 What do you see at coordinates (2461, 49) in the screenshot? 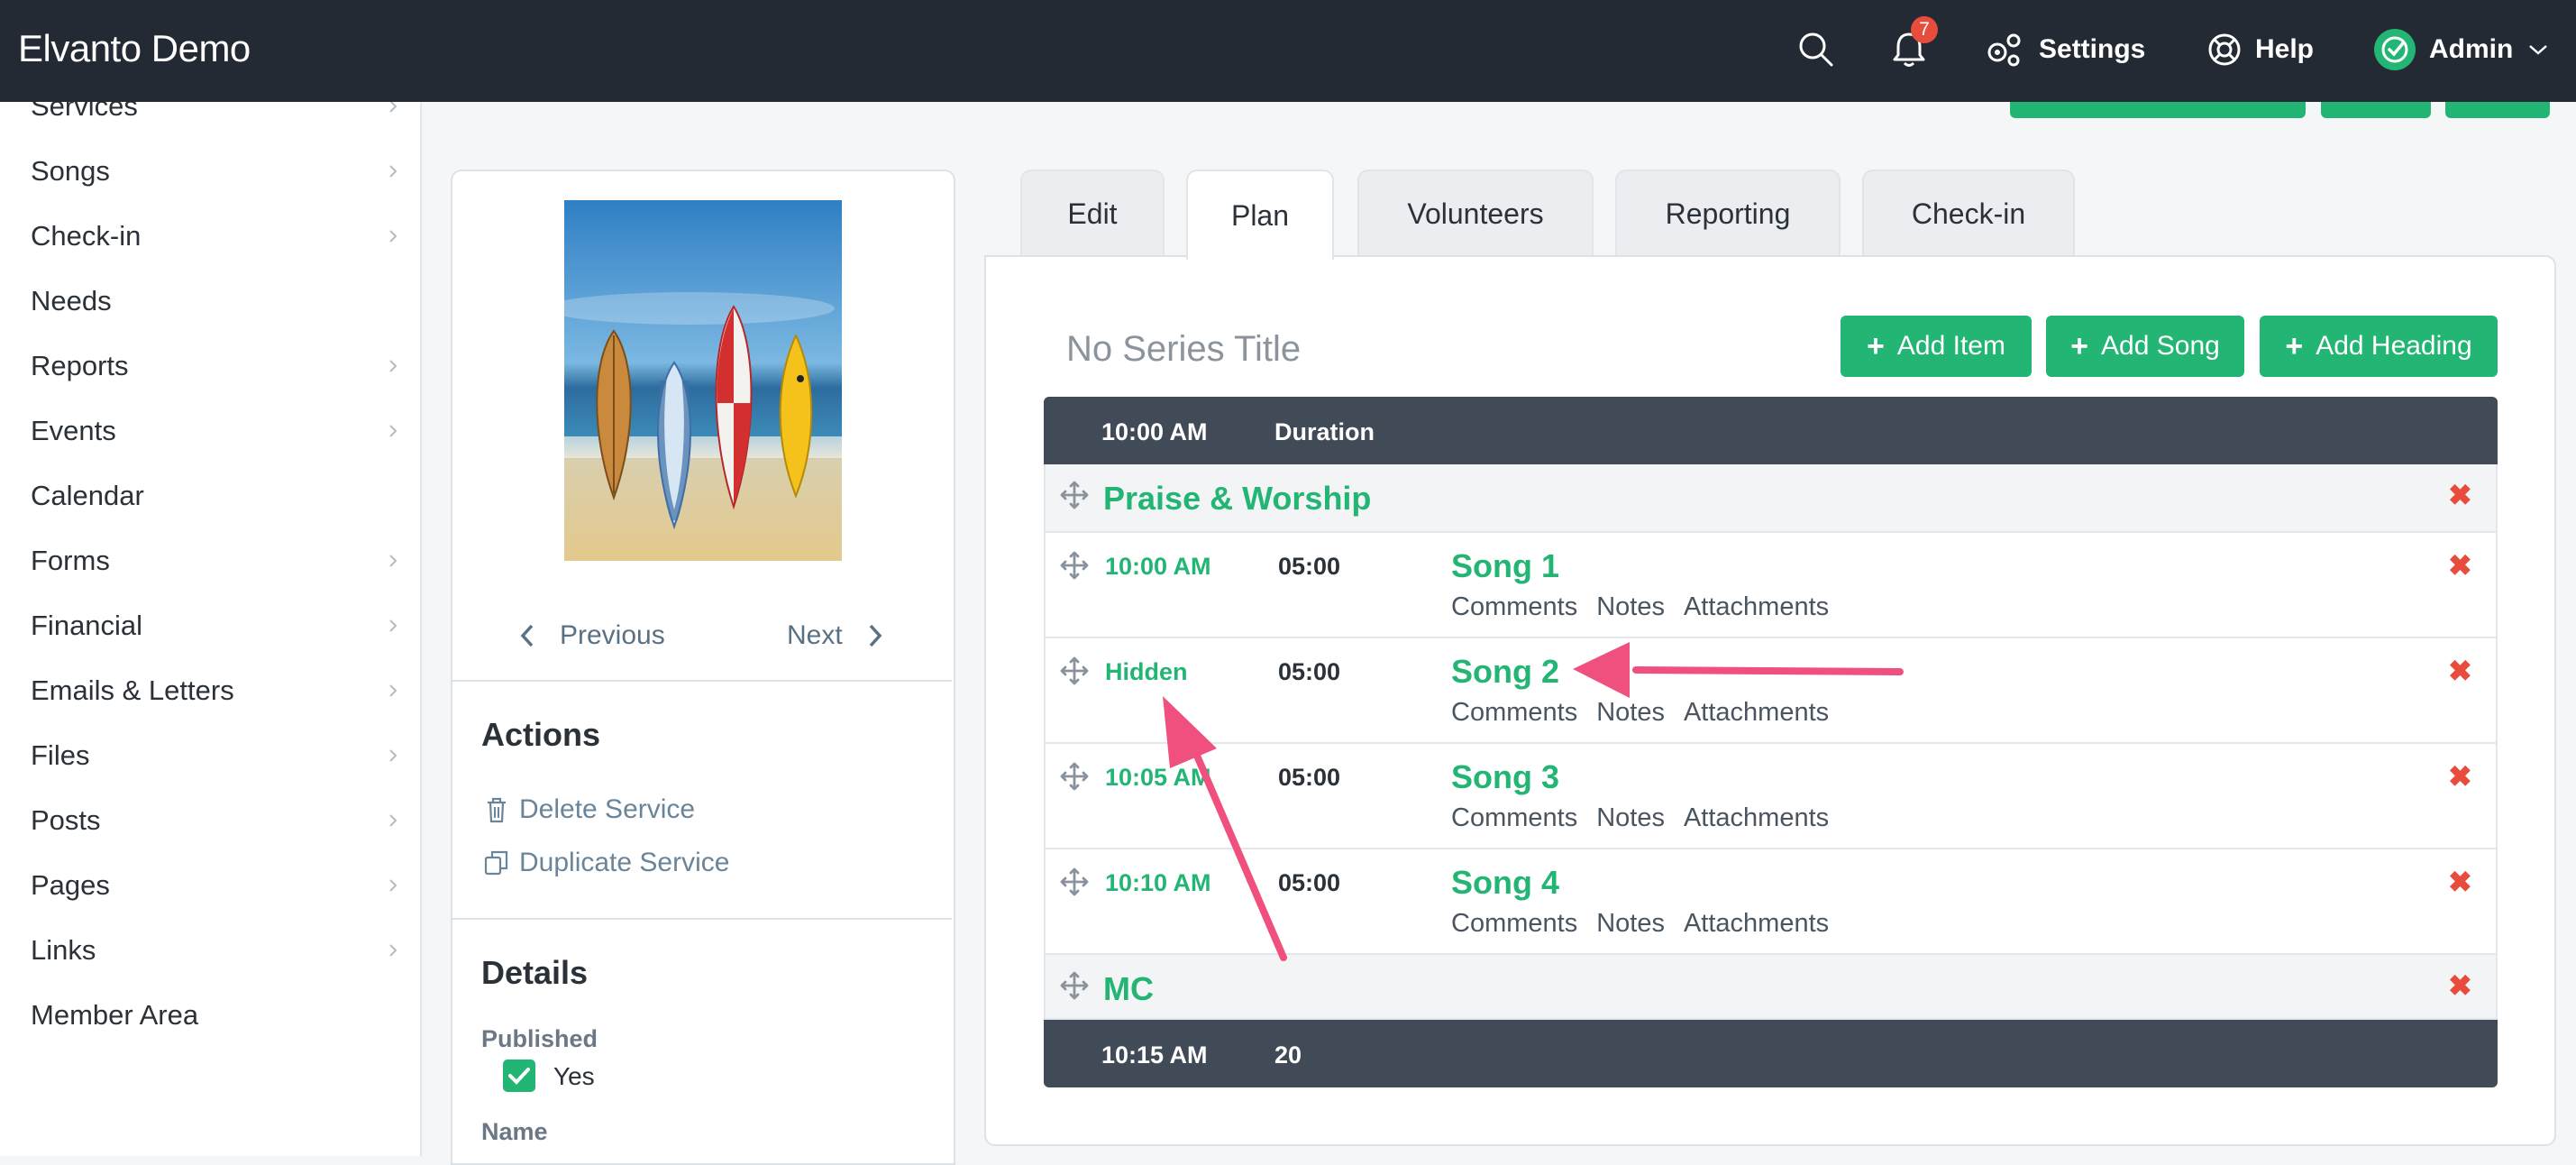
I see `admin-user-menu: Admin` at bounding box center [2461, 49].